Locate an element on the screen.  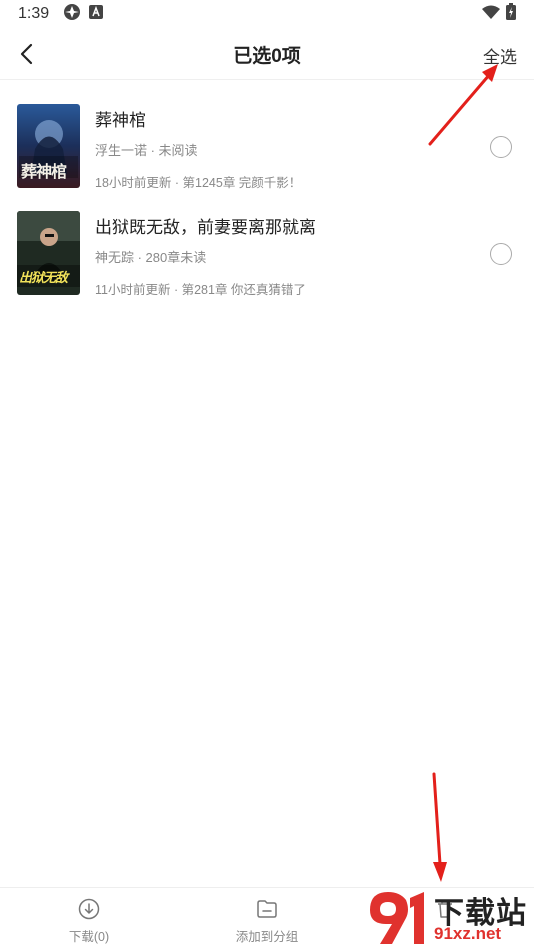
add-to-group-button: 添加到分组 is located at coordinates (267, 919).